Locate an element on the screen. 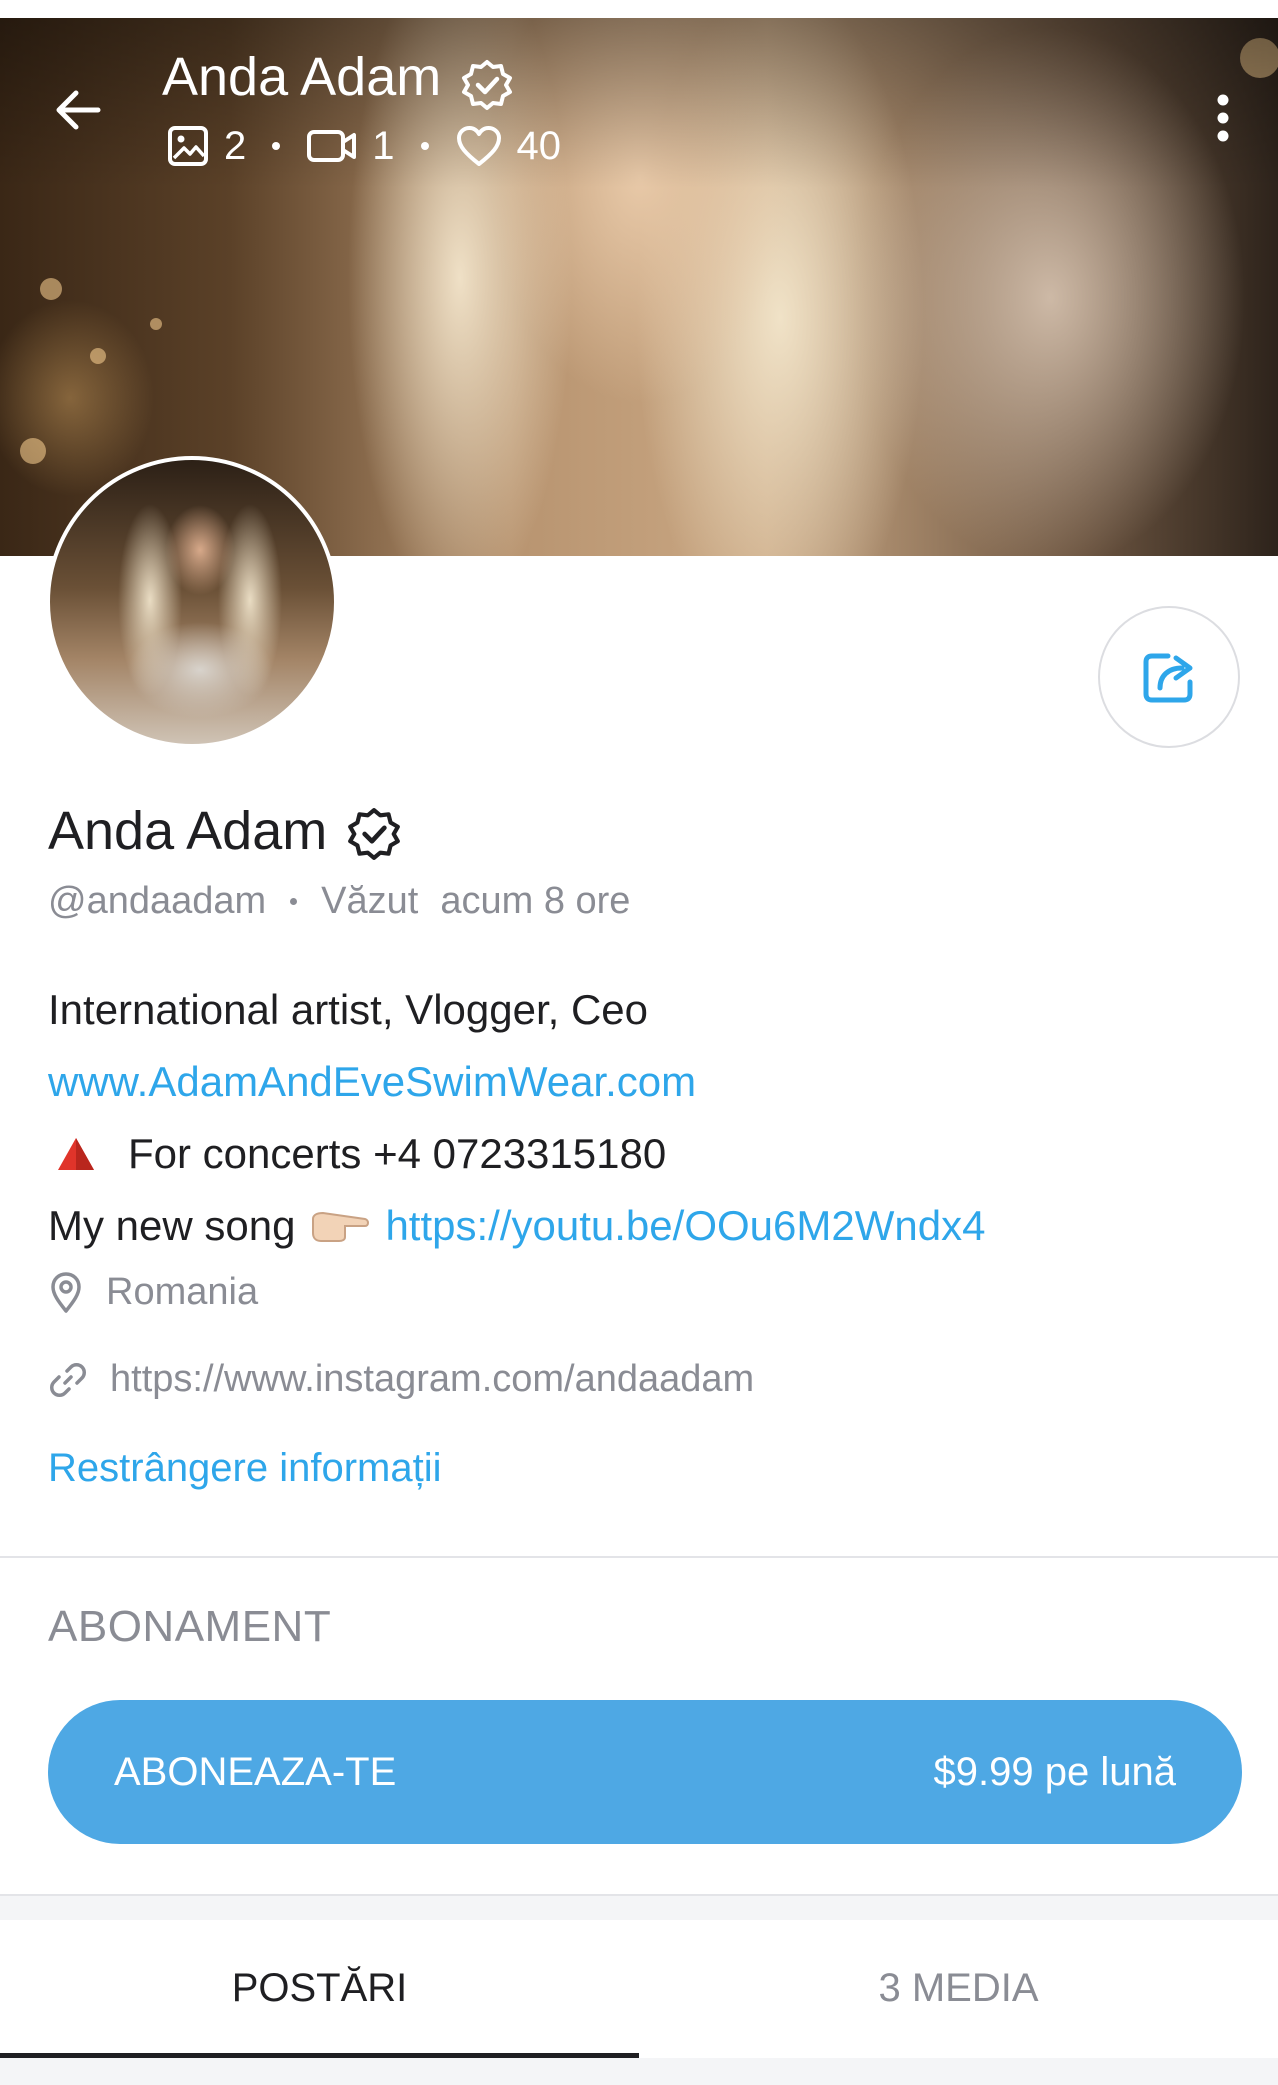 The image size is (1278, 2085). likes-count: 40 is located at coordinates (539, 145).